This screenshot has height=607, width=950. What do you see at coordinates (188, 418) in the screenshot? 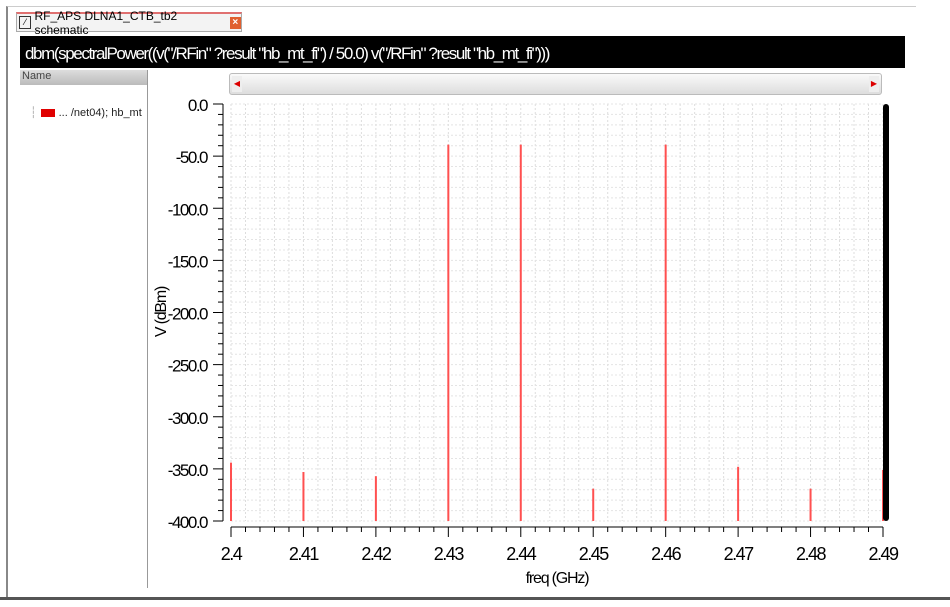
I see `y-tick-label: -300.0` at bounding box center [188, 418].